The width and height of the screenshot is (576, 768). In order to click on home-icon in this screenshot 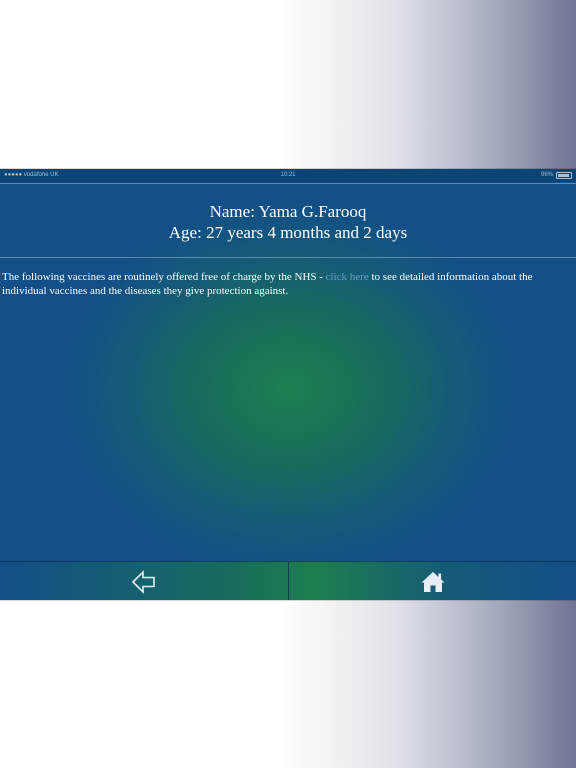, I will do `click(432, 581)`.